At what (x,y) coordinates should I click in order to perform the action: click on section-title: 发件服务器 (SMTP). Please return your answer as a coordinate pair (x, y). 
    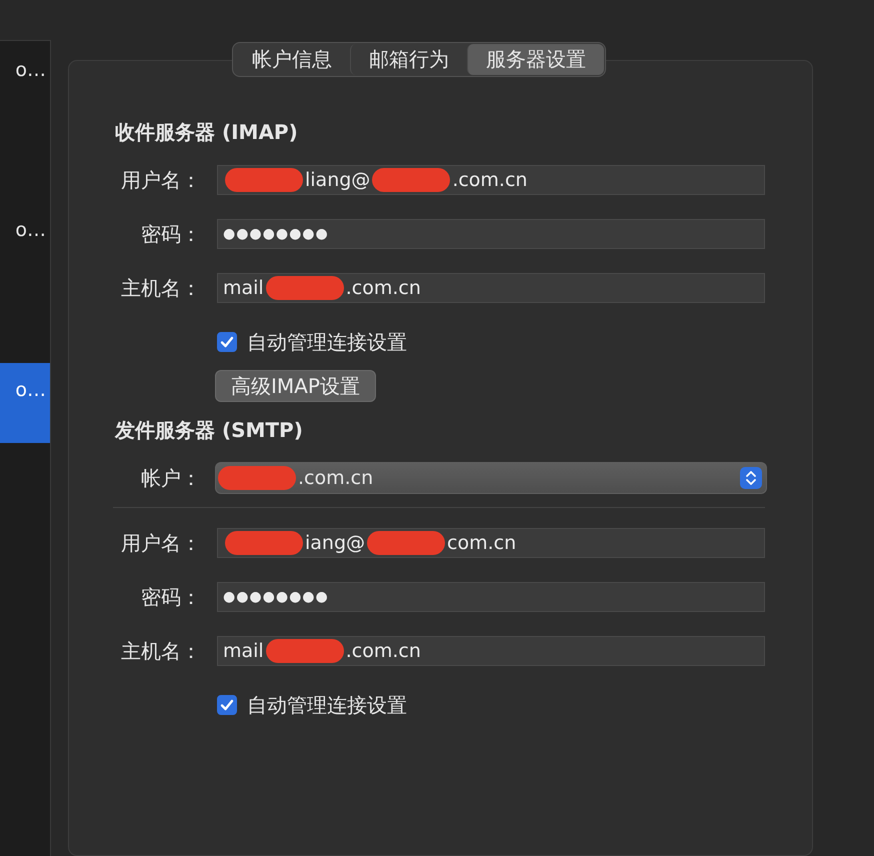
    Looking at the image, I should click on (209, 430).